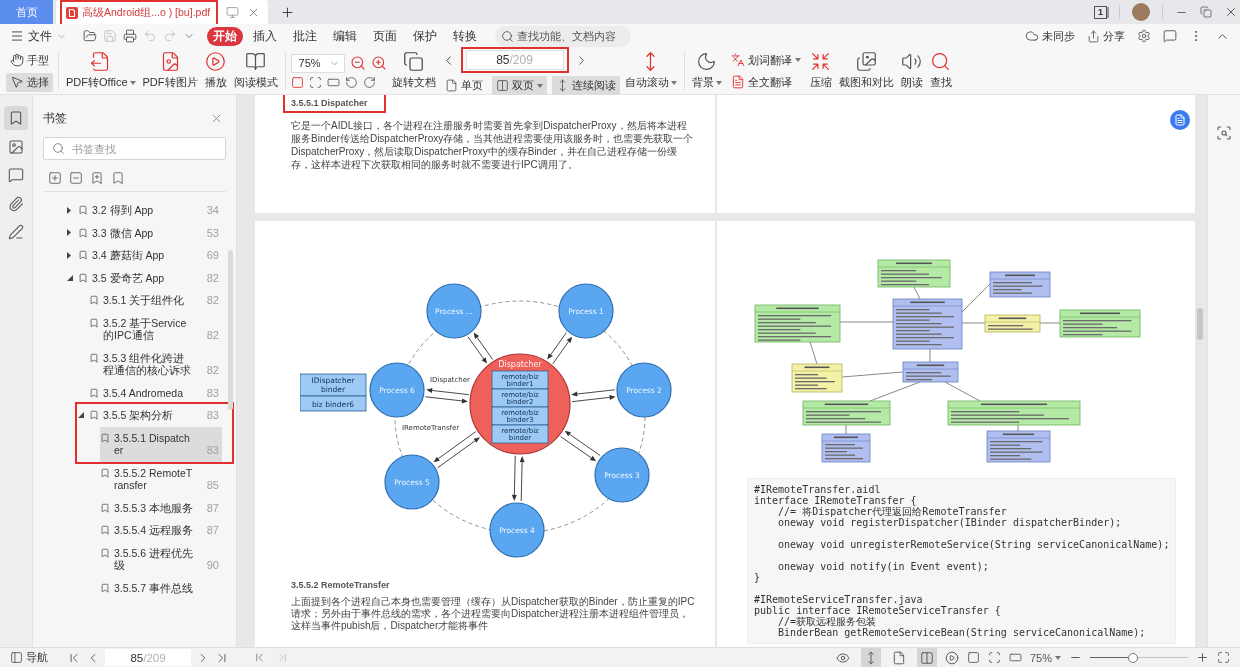 The image size is (1240, 667). Describe the element at coordinates (16, 232) in the screenshot. I see `pen-icon` at that location.